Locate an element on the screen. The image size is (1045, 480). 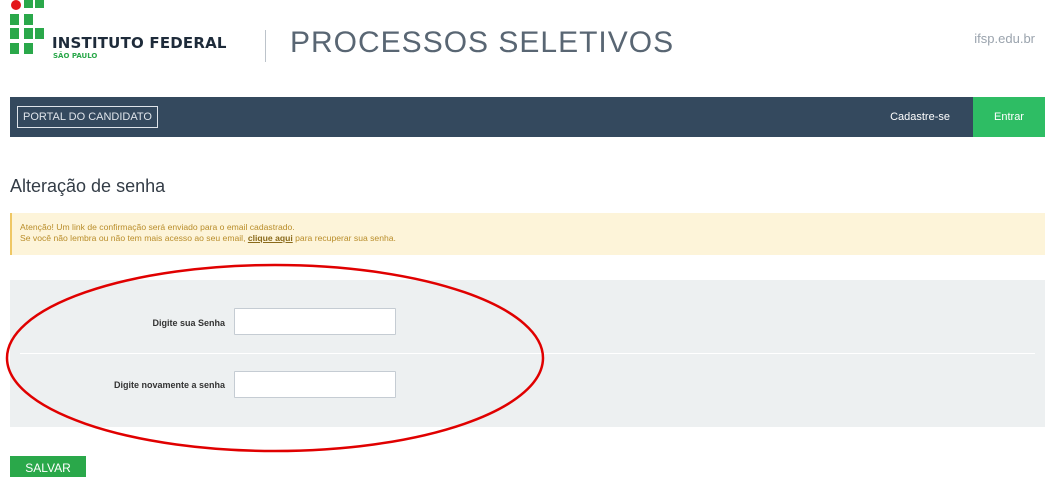
site-domain-link: ifsp.edu.br is located at coordinates (1004, 38).